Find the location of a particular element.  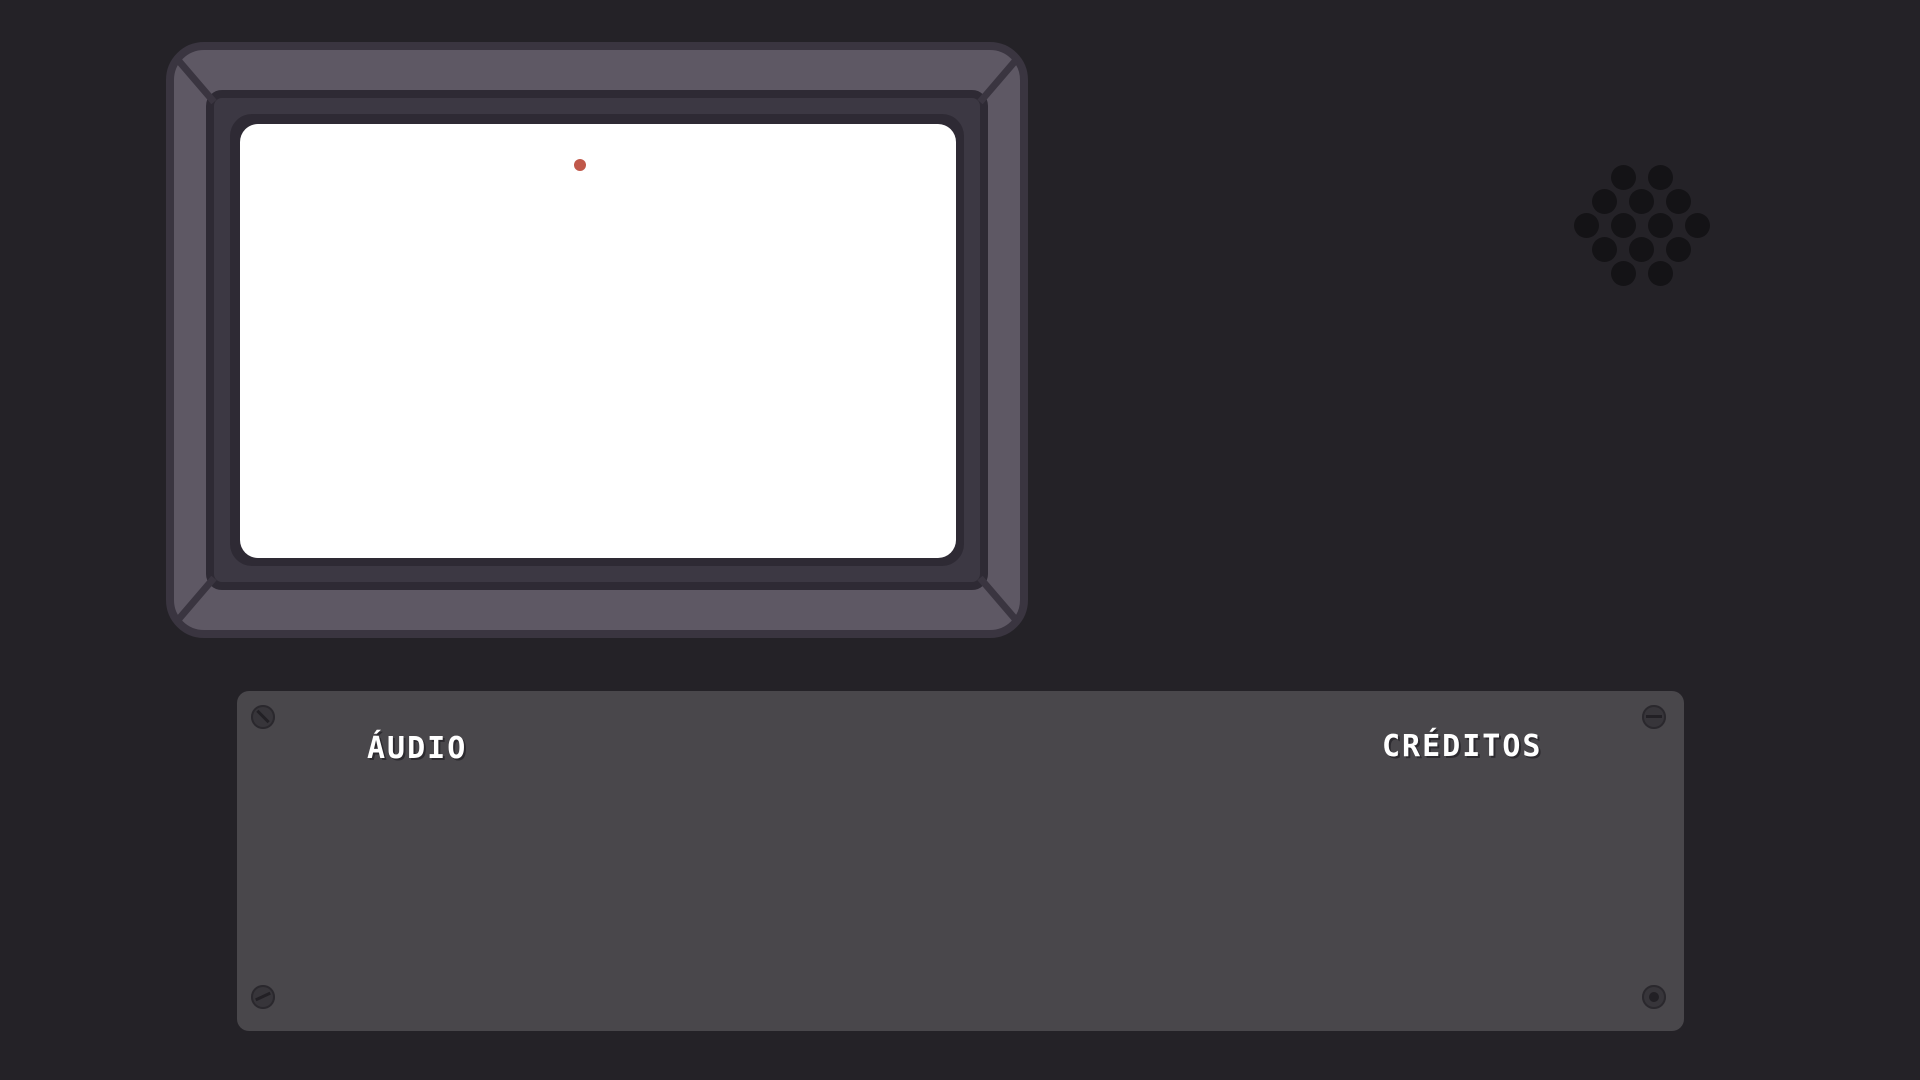

speaker-grille-icon is located at coordinates (1645, 225).